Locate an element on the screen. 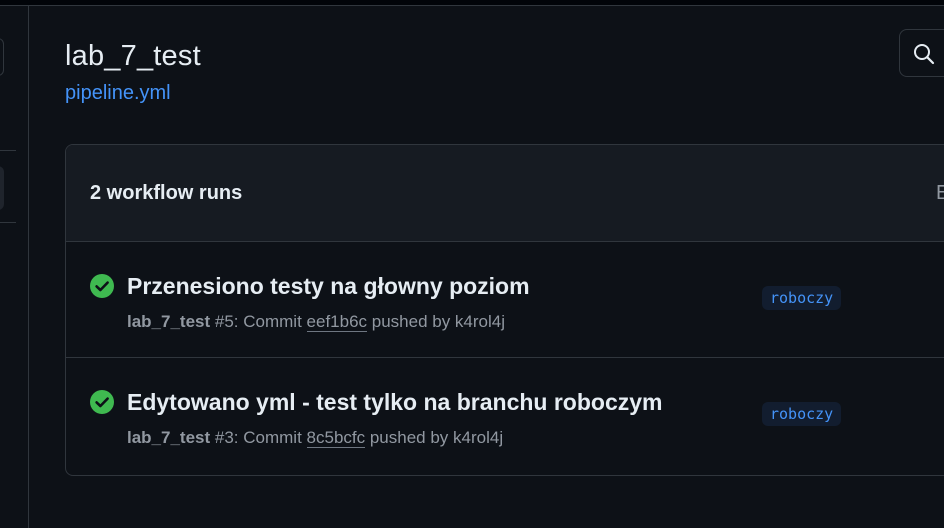 This screenshot has height=528, width=944. runs-count: 2 workflow runs is located at coordinates (166, 193).